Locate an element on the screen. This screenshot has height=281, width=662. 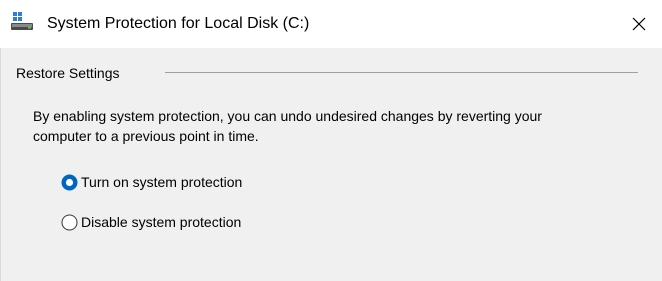
disable-protection-option: Disable system protection is located at coordinates (151, 222).